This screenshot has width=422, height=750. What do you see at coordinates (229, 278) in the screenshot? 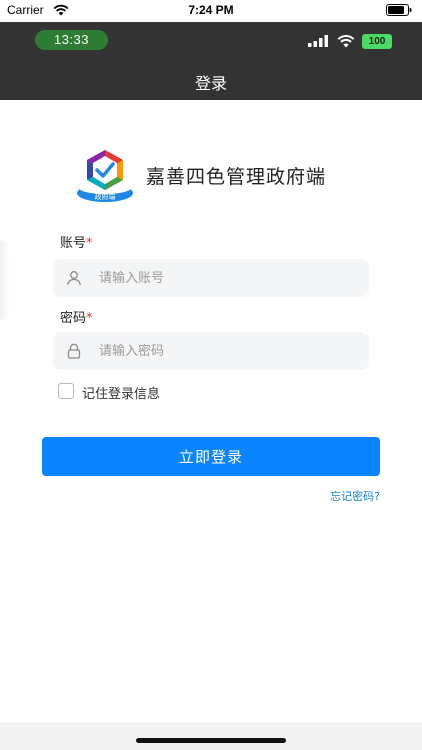
I see `account-input` at bounding box center [229, 278].